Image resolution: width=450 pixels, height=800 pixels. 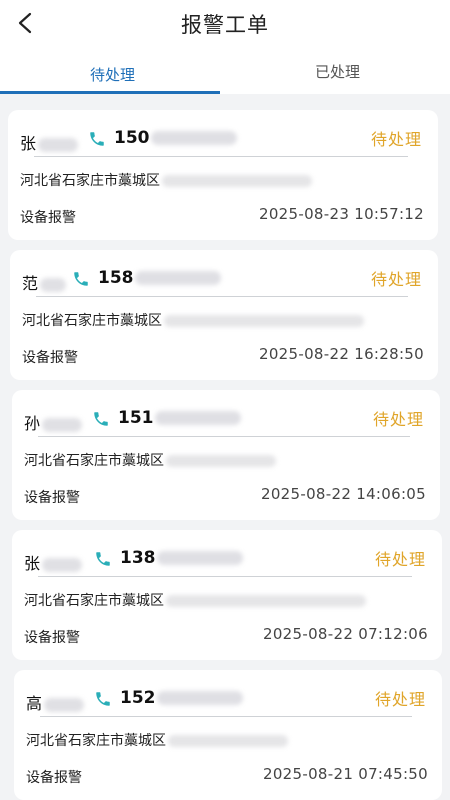 What do you see at coordinates (30, 283) in the screenshot?
I see `contact-surname: 范` at bounding box center [30, 283].